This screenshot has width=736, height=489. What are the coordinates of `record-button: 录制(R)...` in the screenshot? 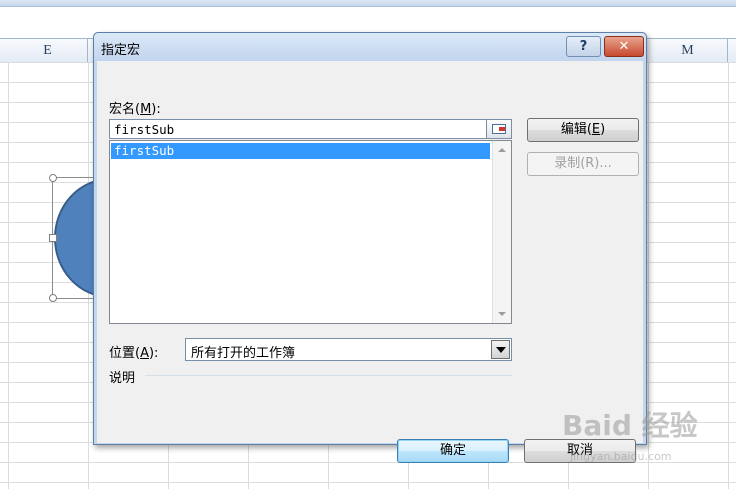 It's located at (583, 164).